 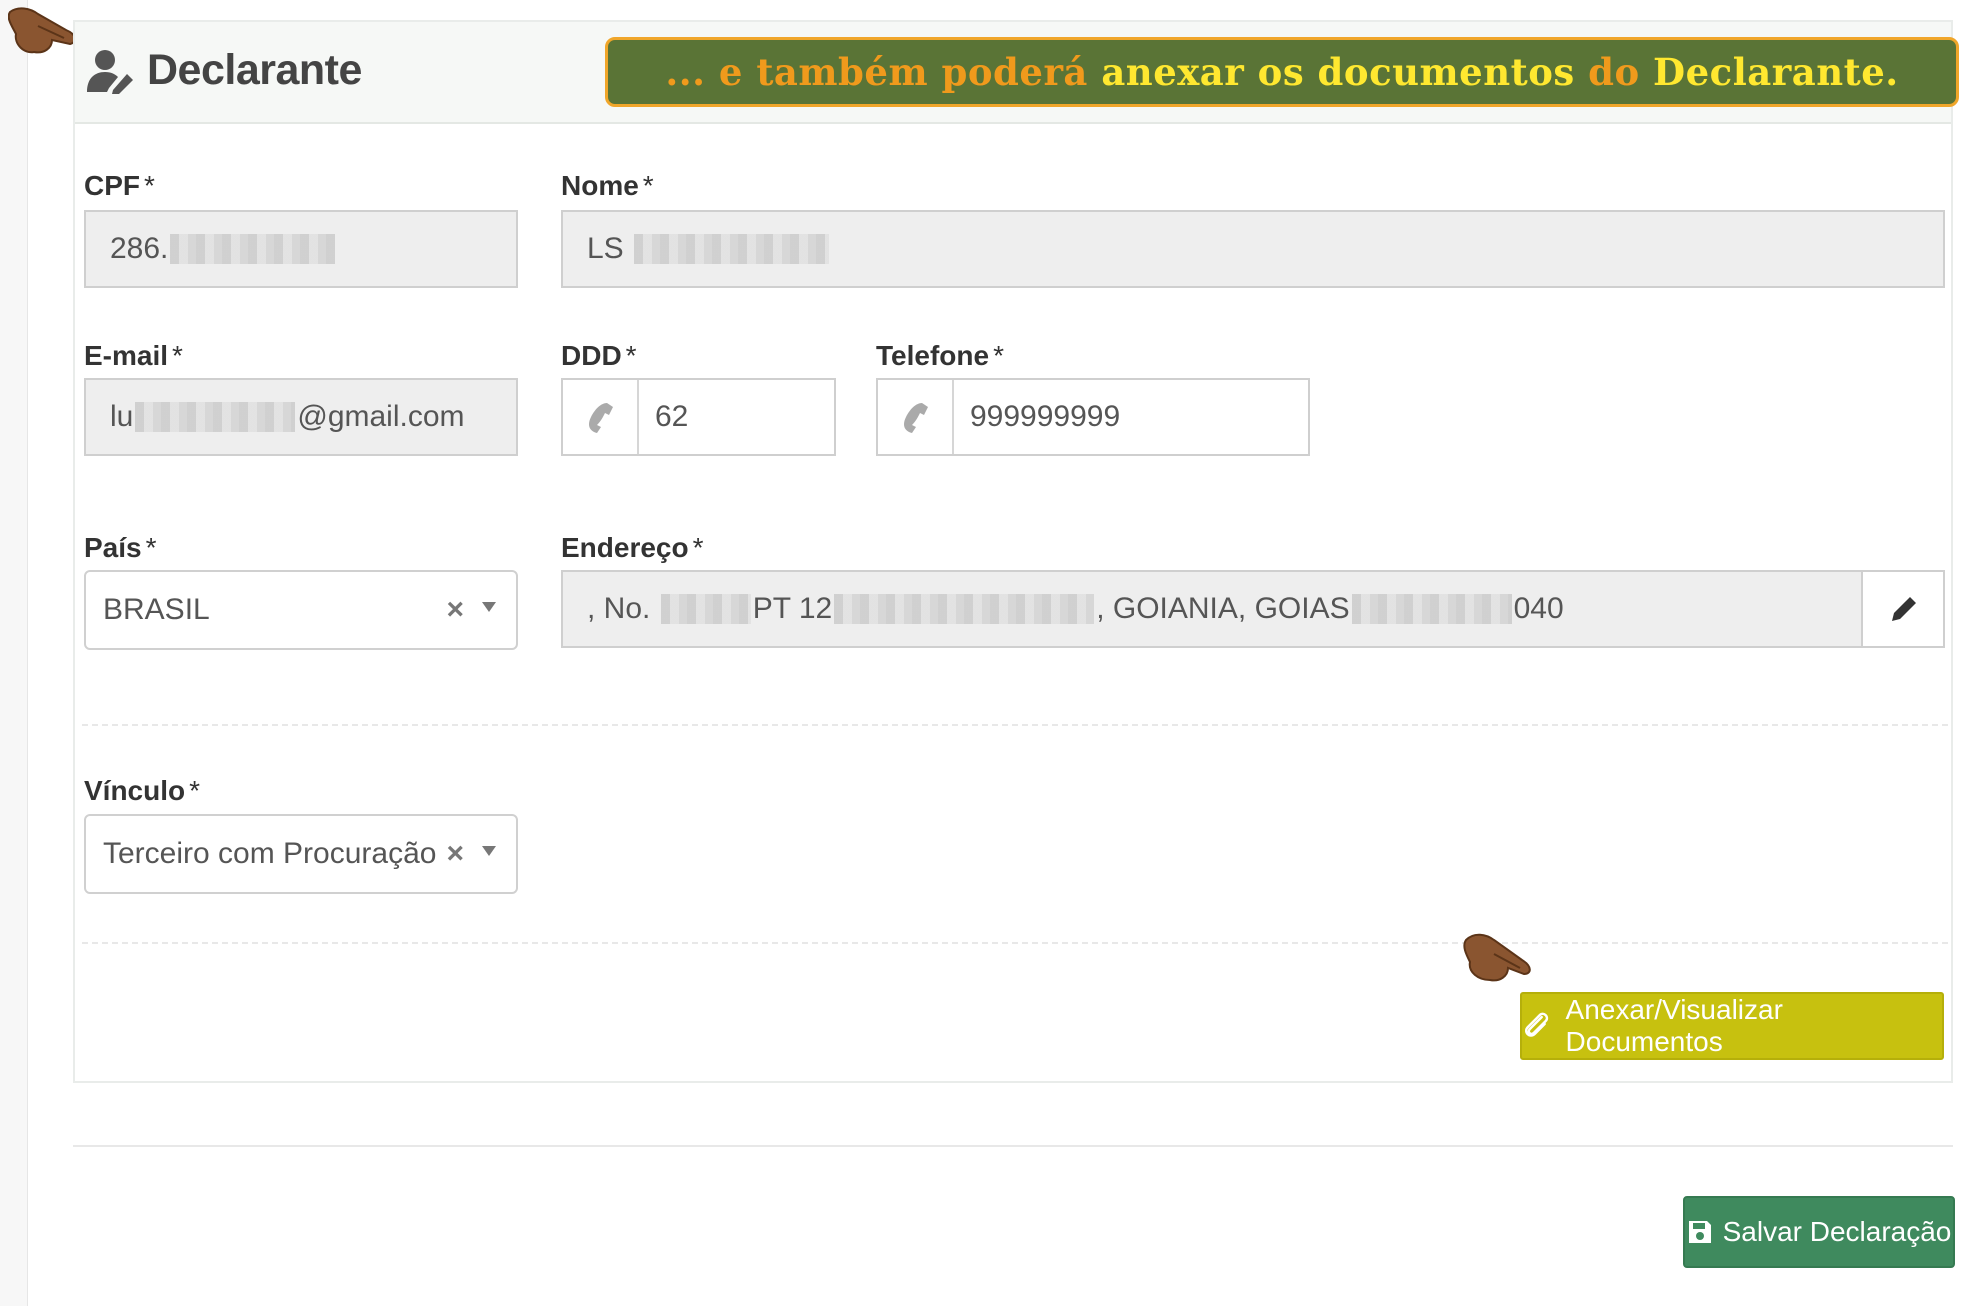 What do you see at coordinates (1537, 1024) in the screenshot?
I see `paperclip-icon` at bounding box center [1537, 1024].